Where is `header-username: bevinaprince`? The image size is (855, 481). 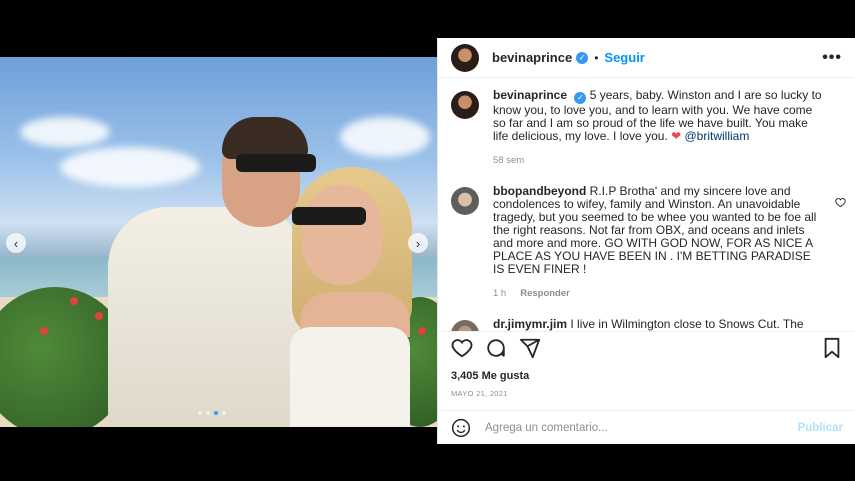
header-username: bevinaprince is located at coordinates (532, 57).